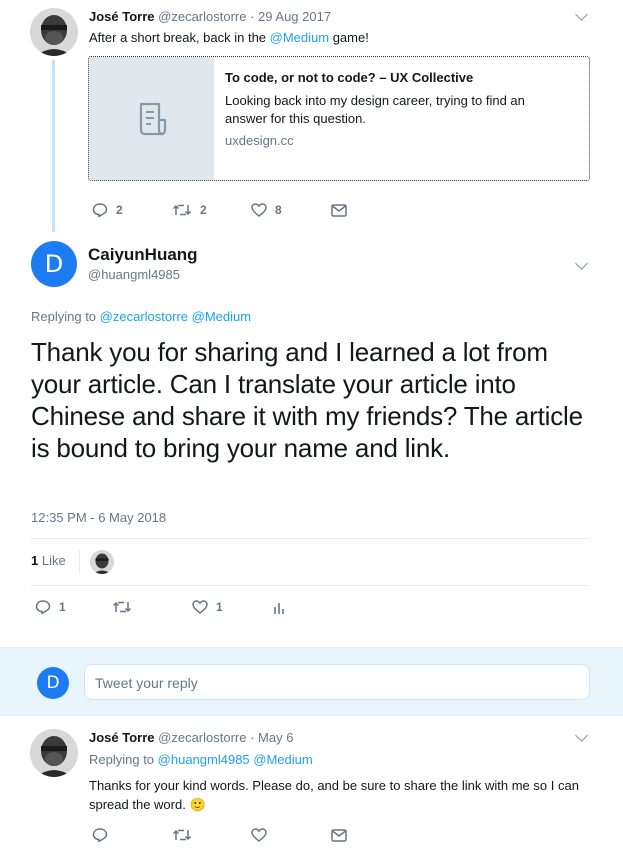  I want to click on replying-to: Replying to @zecarlostorre @Medium, so click(141, 316).